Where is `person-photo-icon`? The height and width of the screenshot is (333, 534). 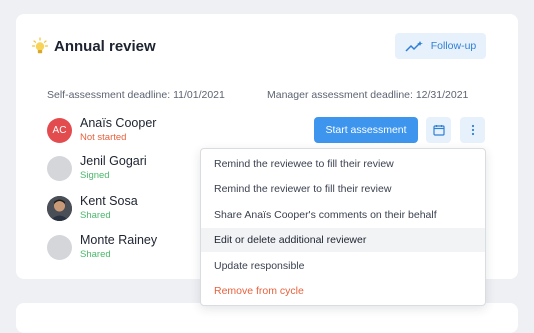
person-photo-icon is located at coordinates (59, 208).